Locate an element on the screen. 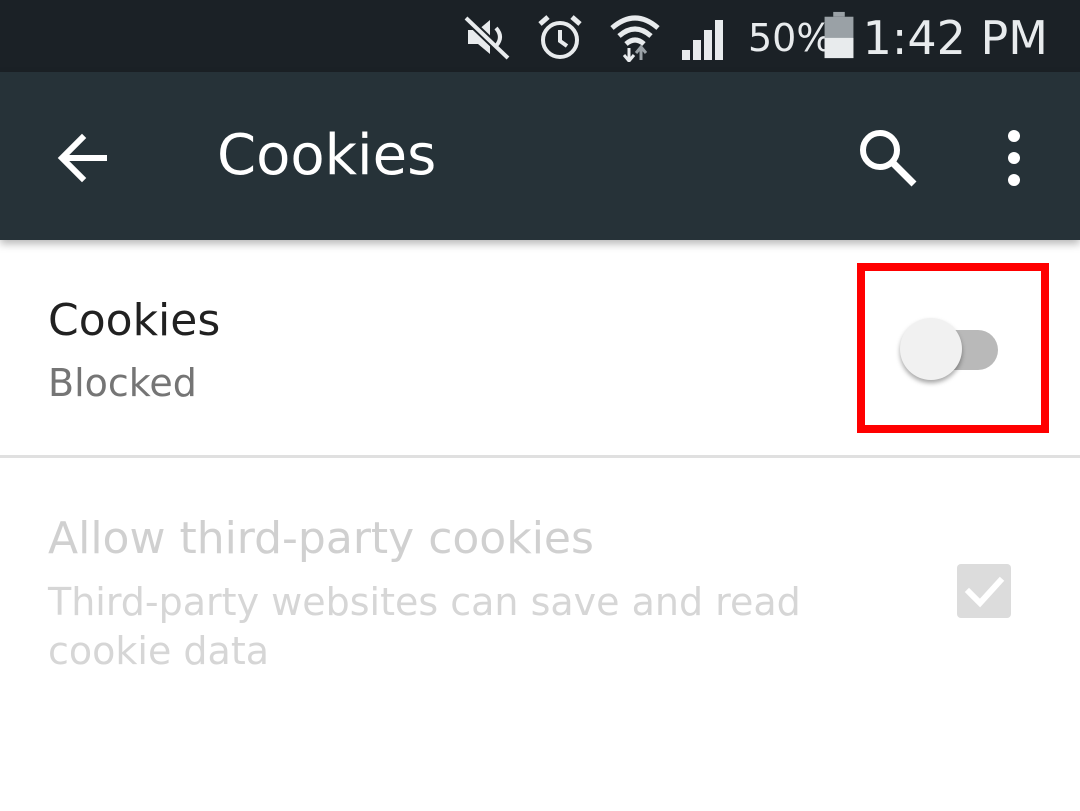 This screenshot has width=1080, height=811. battery-percent: 50% is located at coordinates (790, 38).